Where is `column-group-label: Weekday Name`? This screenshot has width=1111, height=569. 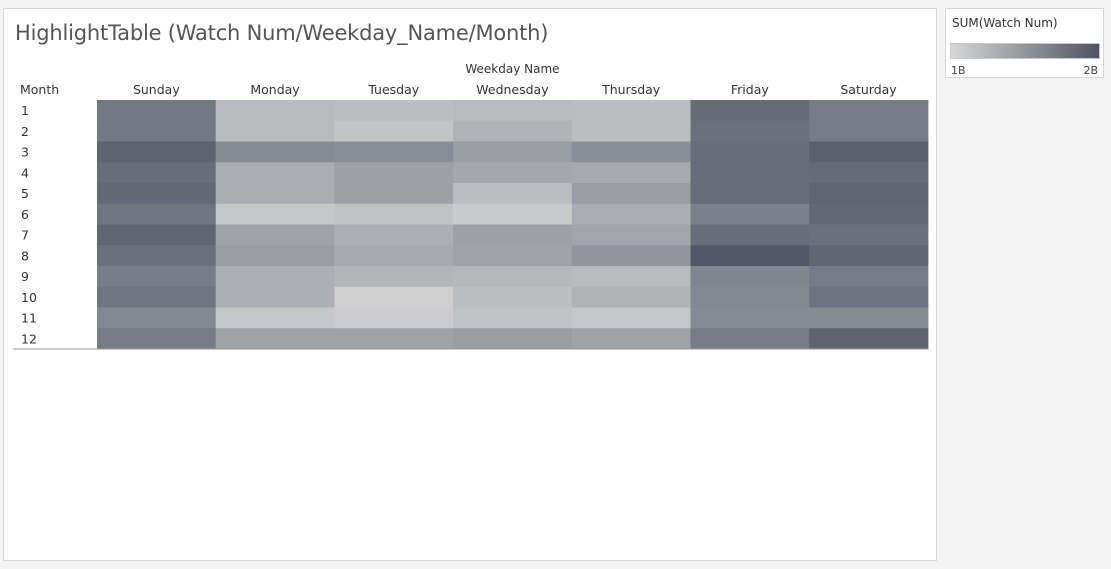
column-group-label: Weekday Name is located at coordinates (512, 69).